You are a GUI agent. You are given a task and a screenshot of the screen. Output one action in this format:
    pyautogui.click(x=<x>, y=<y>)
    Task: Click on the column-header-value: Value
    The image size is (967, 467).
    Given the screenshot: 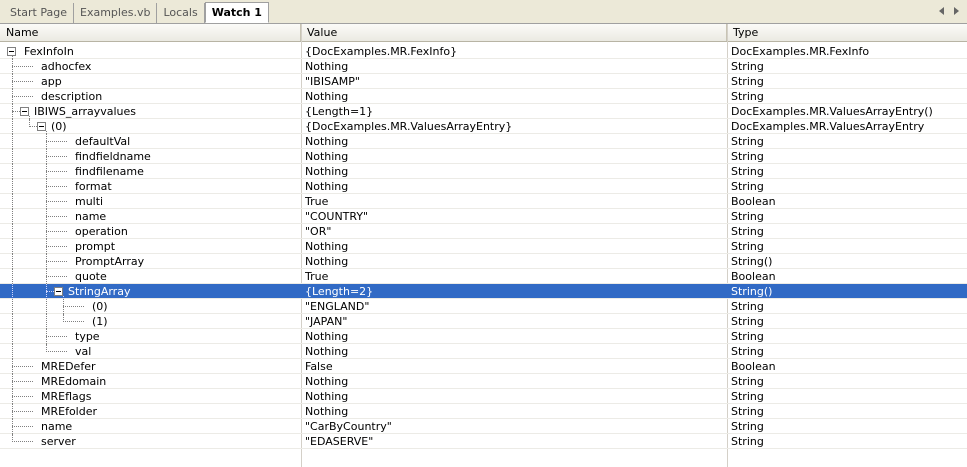 What is the action you would take?
    pyautogui.click(x=514, y=32)
    